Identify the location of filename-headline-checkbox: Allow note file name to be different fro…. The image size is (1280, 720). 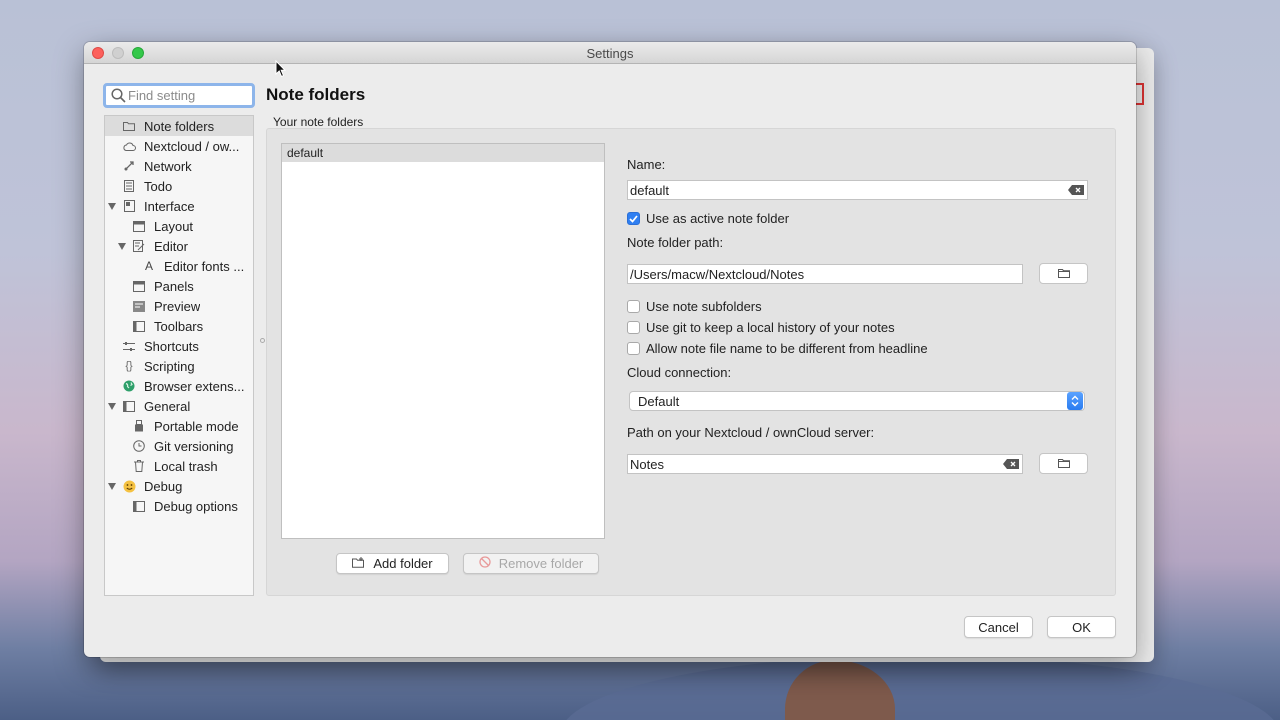
(777, 348).